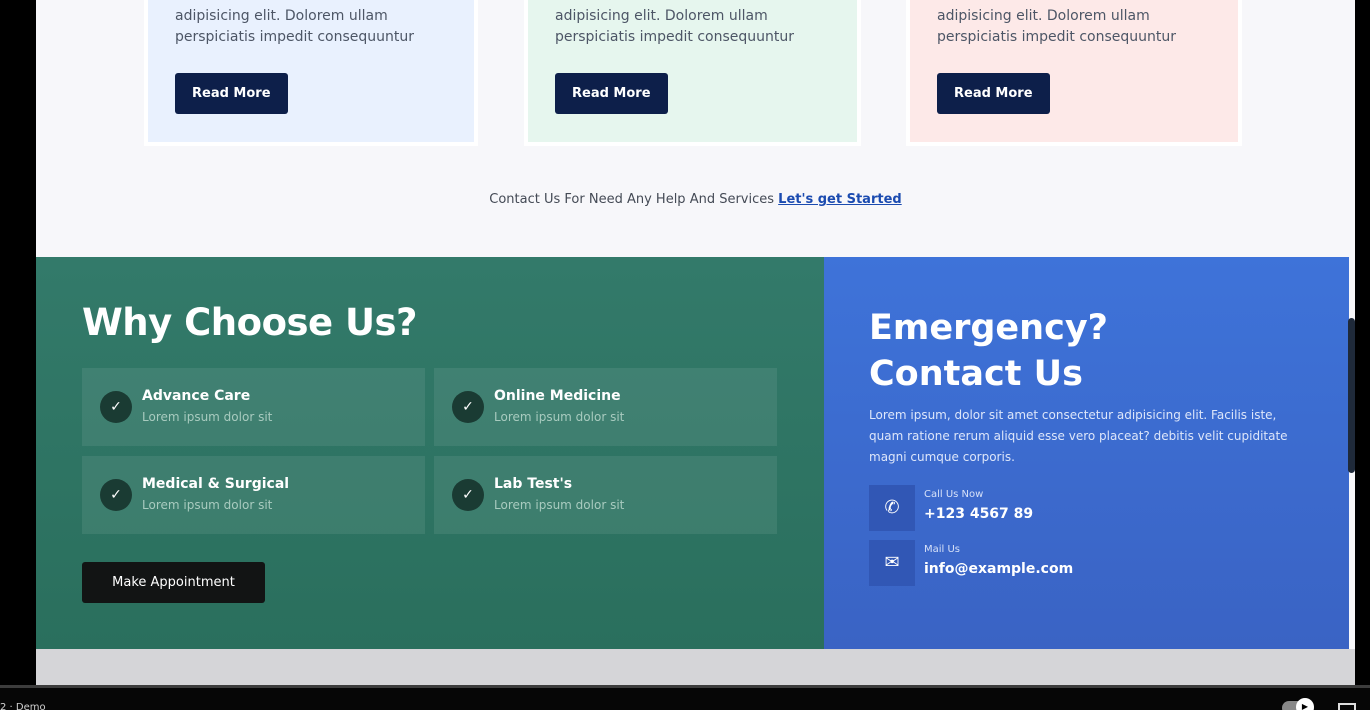 The image size is (1370, 710). I want to click on video-player-bar: 2 · Demo ▶, so click(685, 697).